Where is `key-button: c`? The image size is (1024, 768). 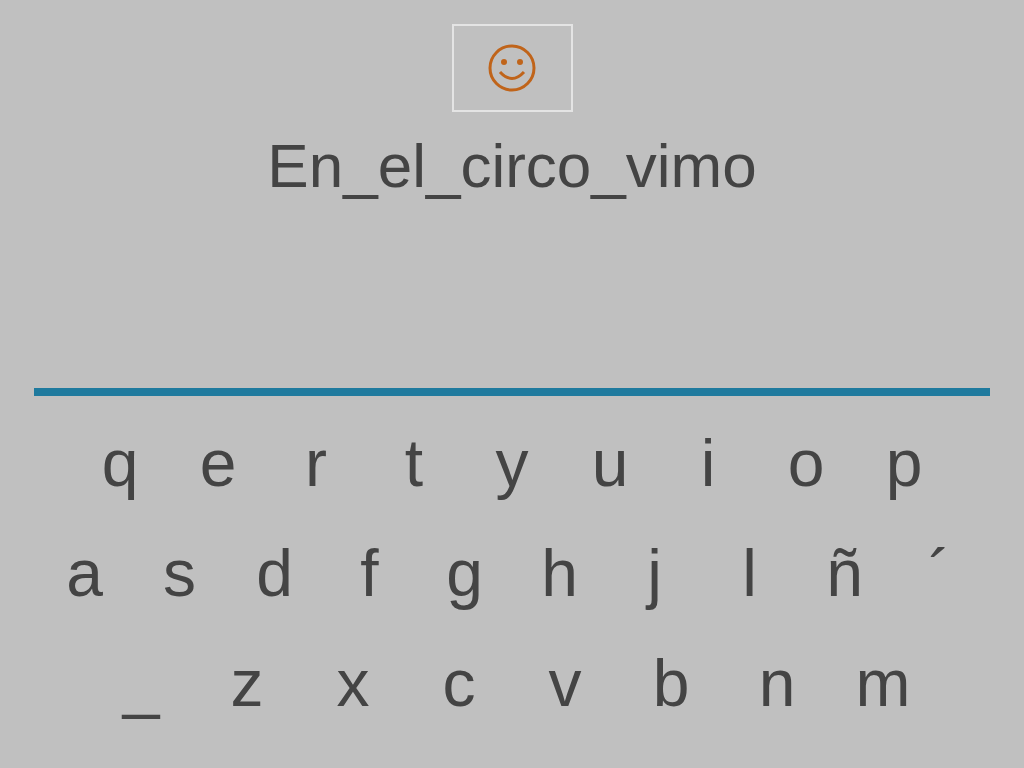 key-button: c is located at coordinates (459, 683).